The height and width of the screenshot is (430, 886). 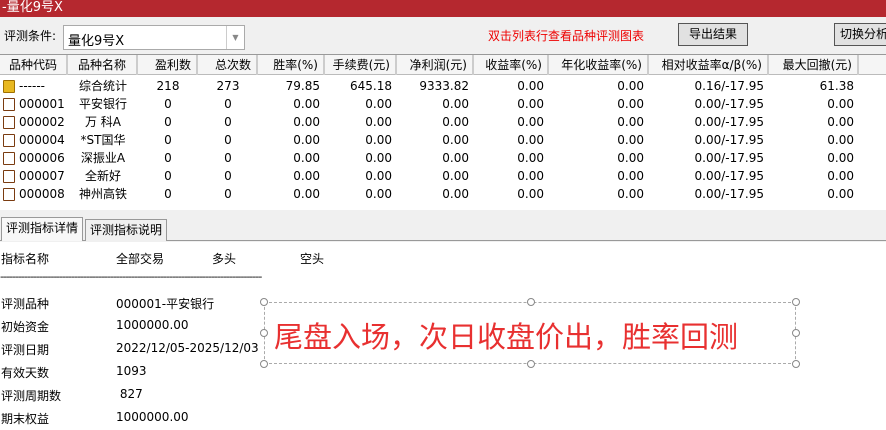 I want to click on chevron-down-icon: ▼, so click(x=235, y=37).